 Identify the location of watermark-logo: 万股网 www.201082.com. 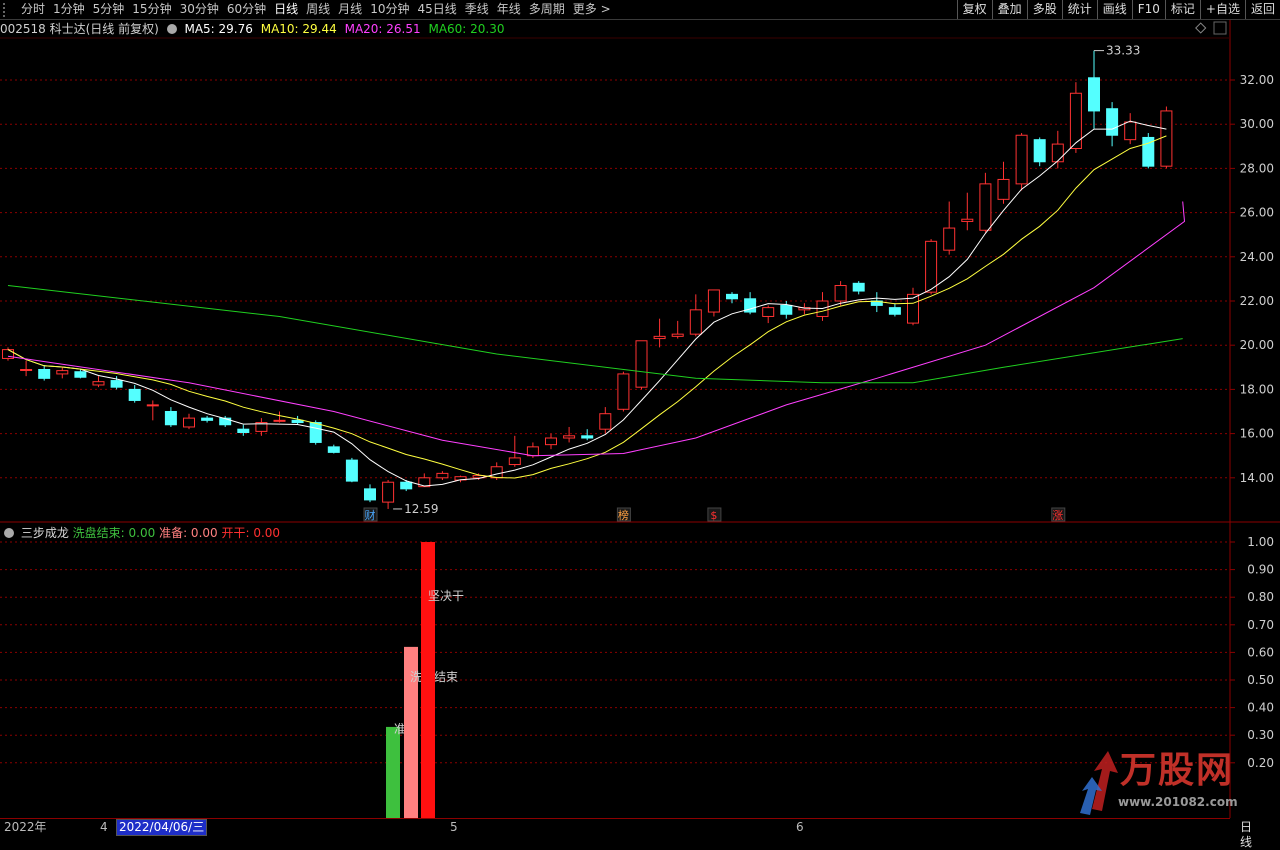
(1157, 785).